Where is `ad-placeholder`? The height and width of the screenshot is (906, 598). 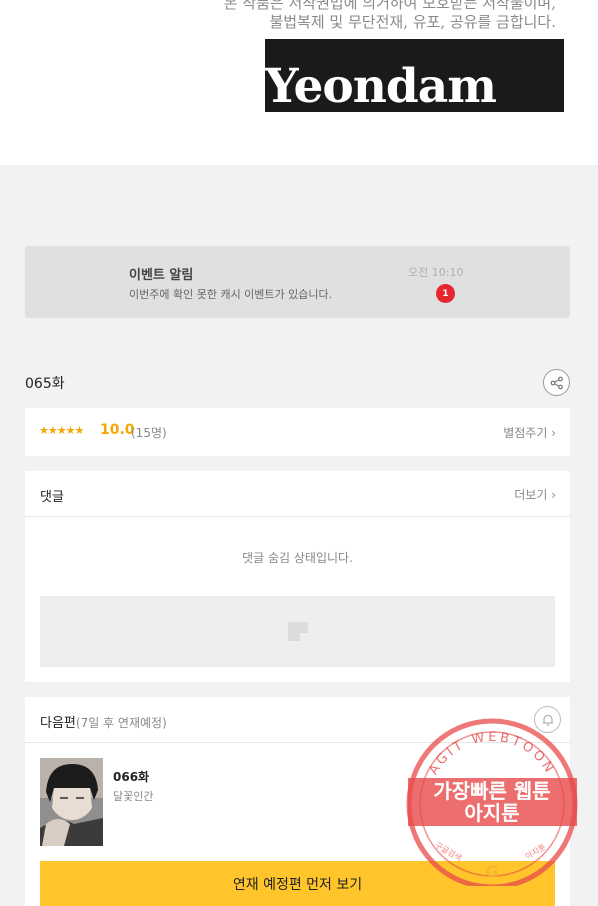 ad-placeholder is located at coordinates (297, 631).